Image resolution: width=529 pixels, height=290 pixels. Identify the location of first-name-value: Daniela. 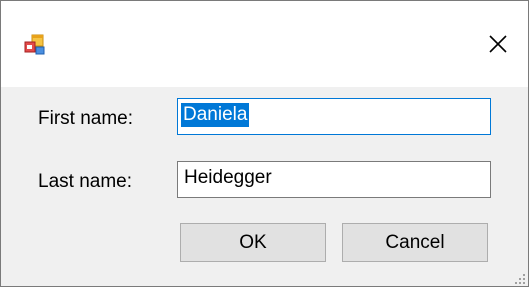
(215, 115).